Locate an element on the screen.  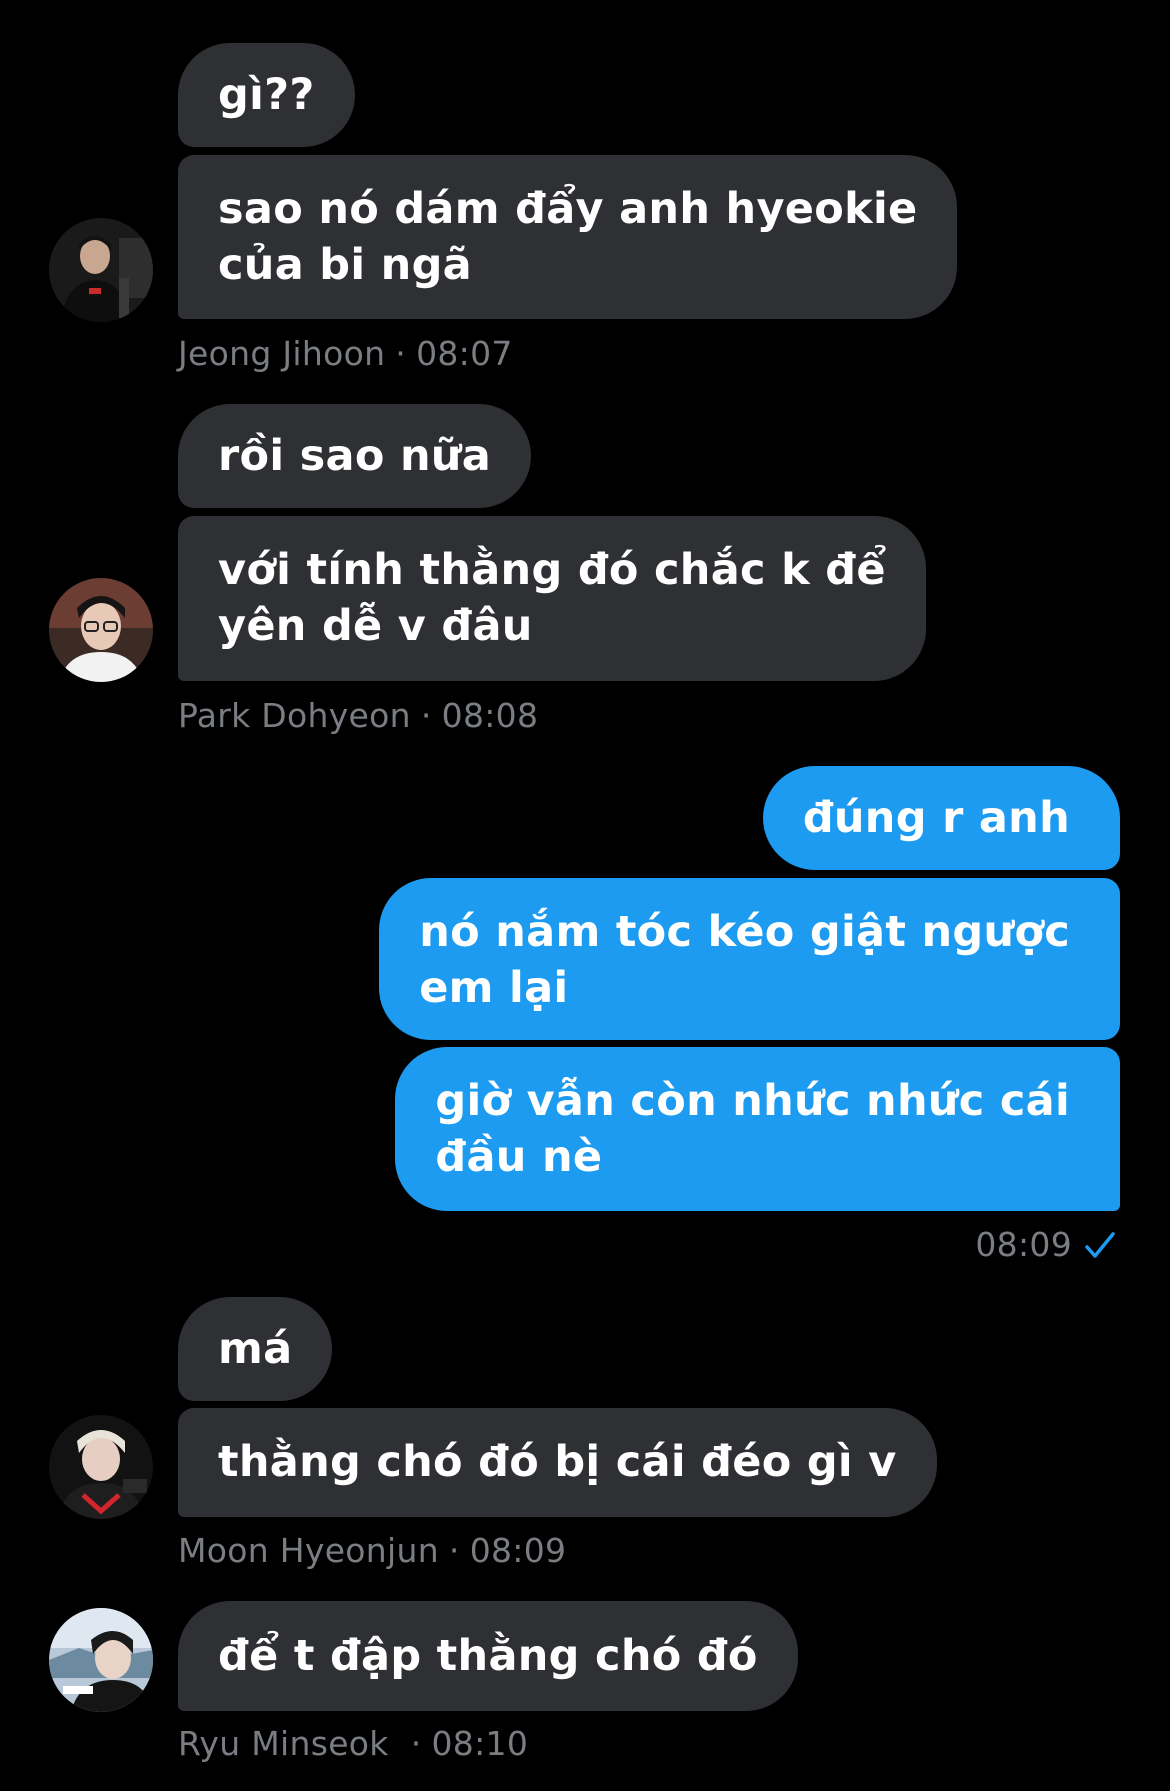
message-text: rồi sao nữa is located at coordinates (355, 456).